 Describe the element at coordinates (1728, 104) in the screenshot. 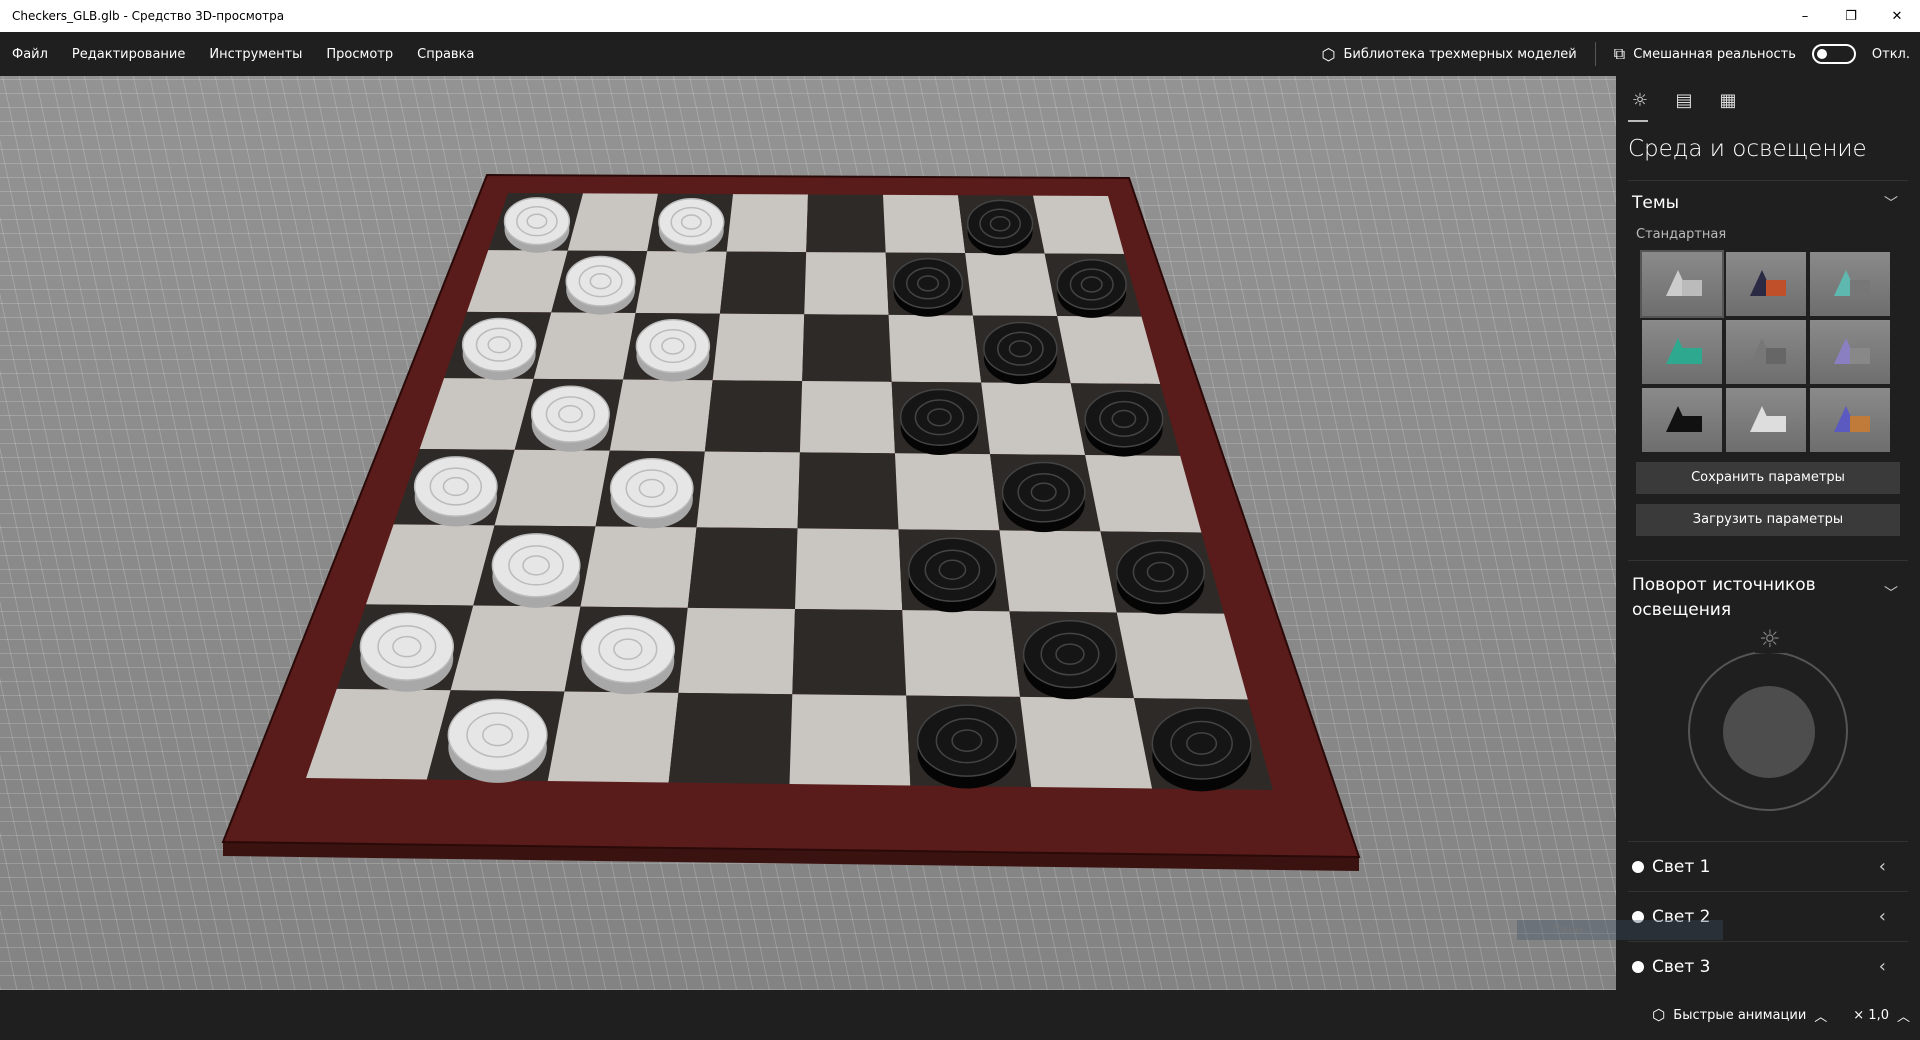

I see `grid-icon: ▦` at that location.